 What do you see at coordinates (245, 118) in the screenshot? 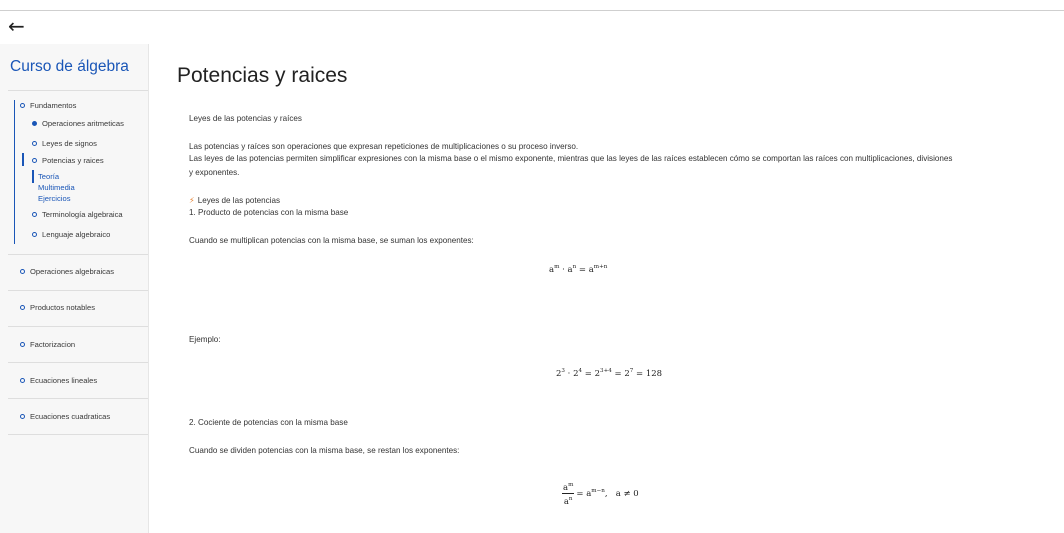
I see `subtitle: Leyes de las potencias y raíces` at bounding box center [245, 118].